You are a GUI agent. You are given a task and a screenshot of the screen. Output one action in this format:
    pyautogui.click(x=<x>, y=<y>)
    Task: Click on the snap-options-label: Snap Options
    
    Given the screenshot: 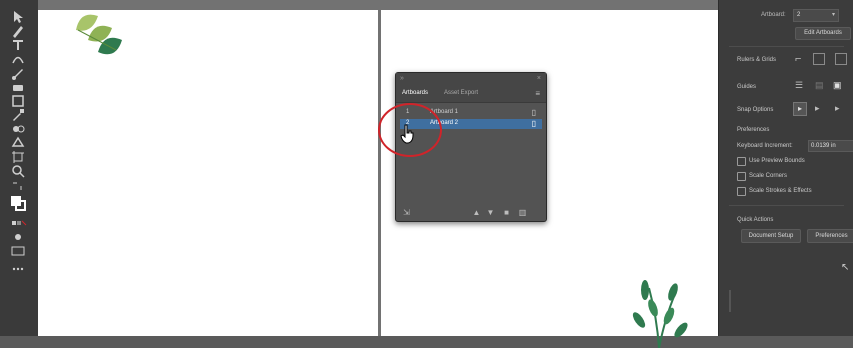 What is the action you would take?
    pyautogui.click(x=755, y=110)
    